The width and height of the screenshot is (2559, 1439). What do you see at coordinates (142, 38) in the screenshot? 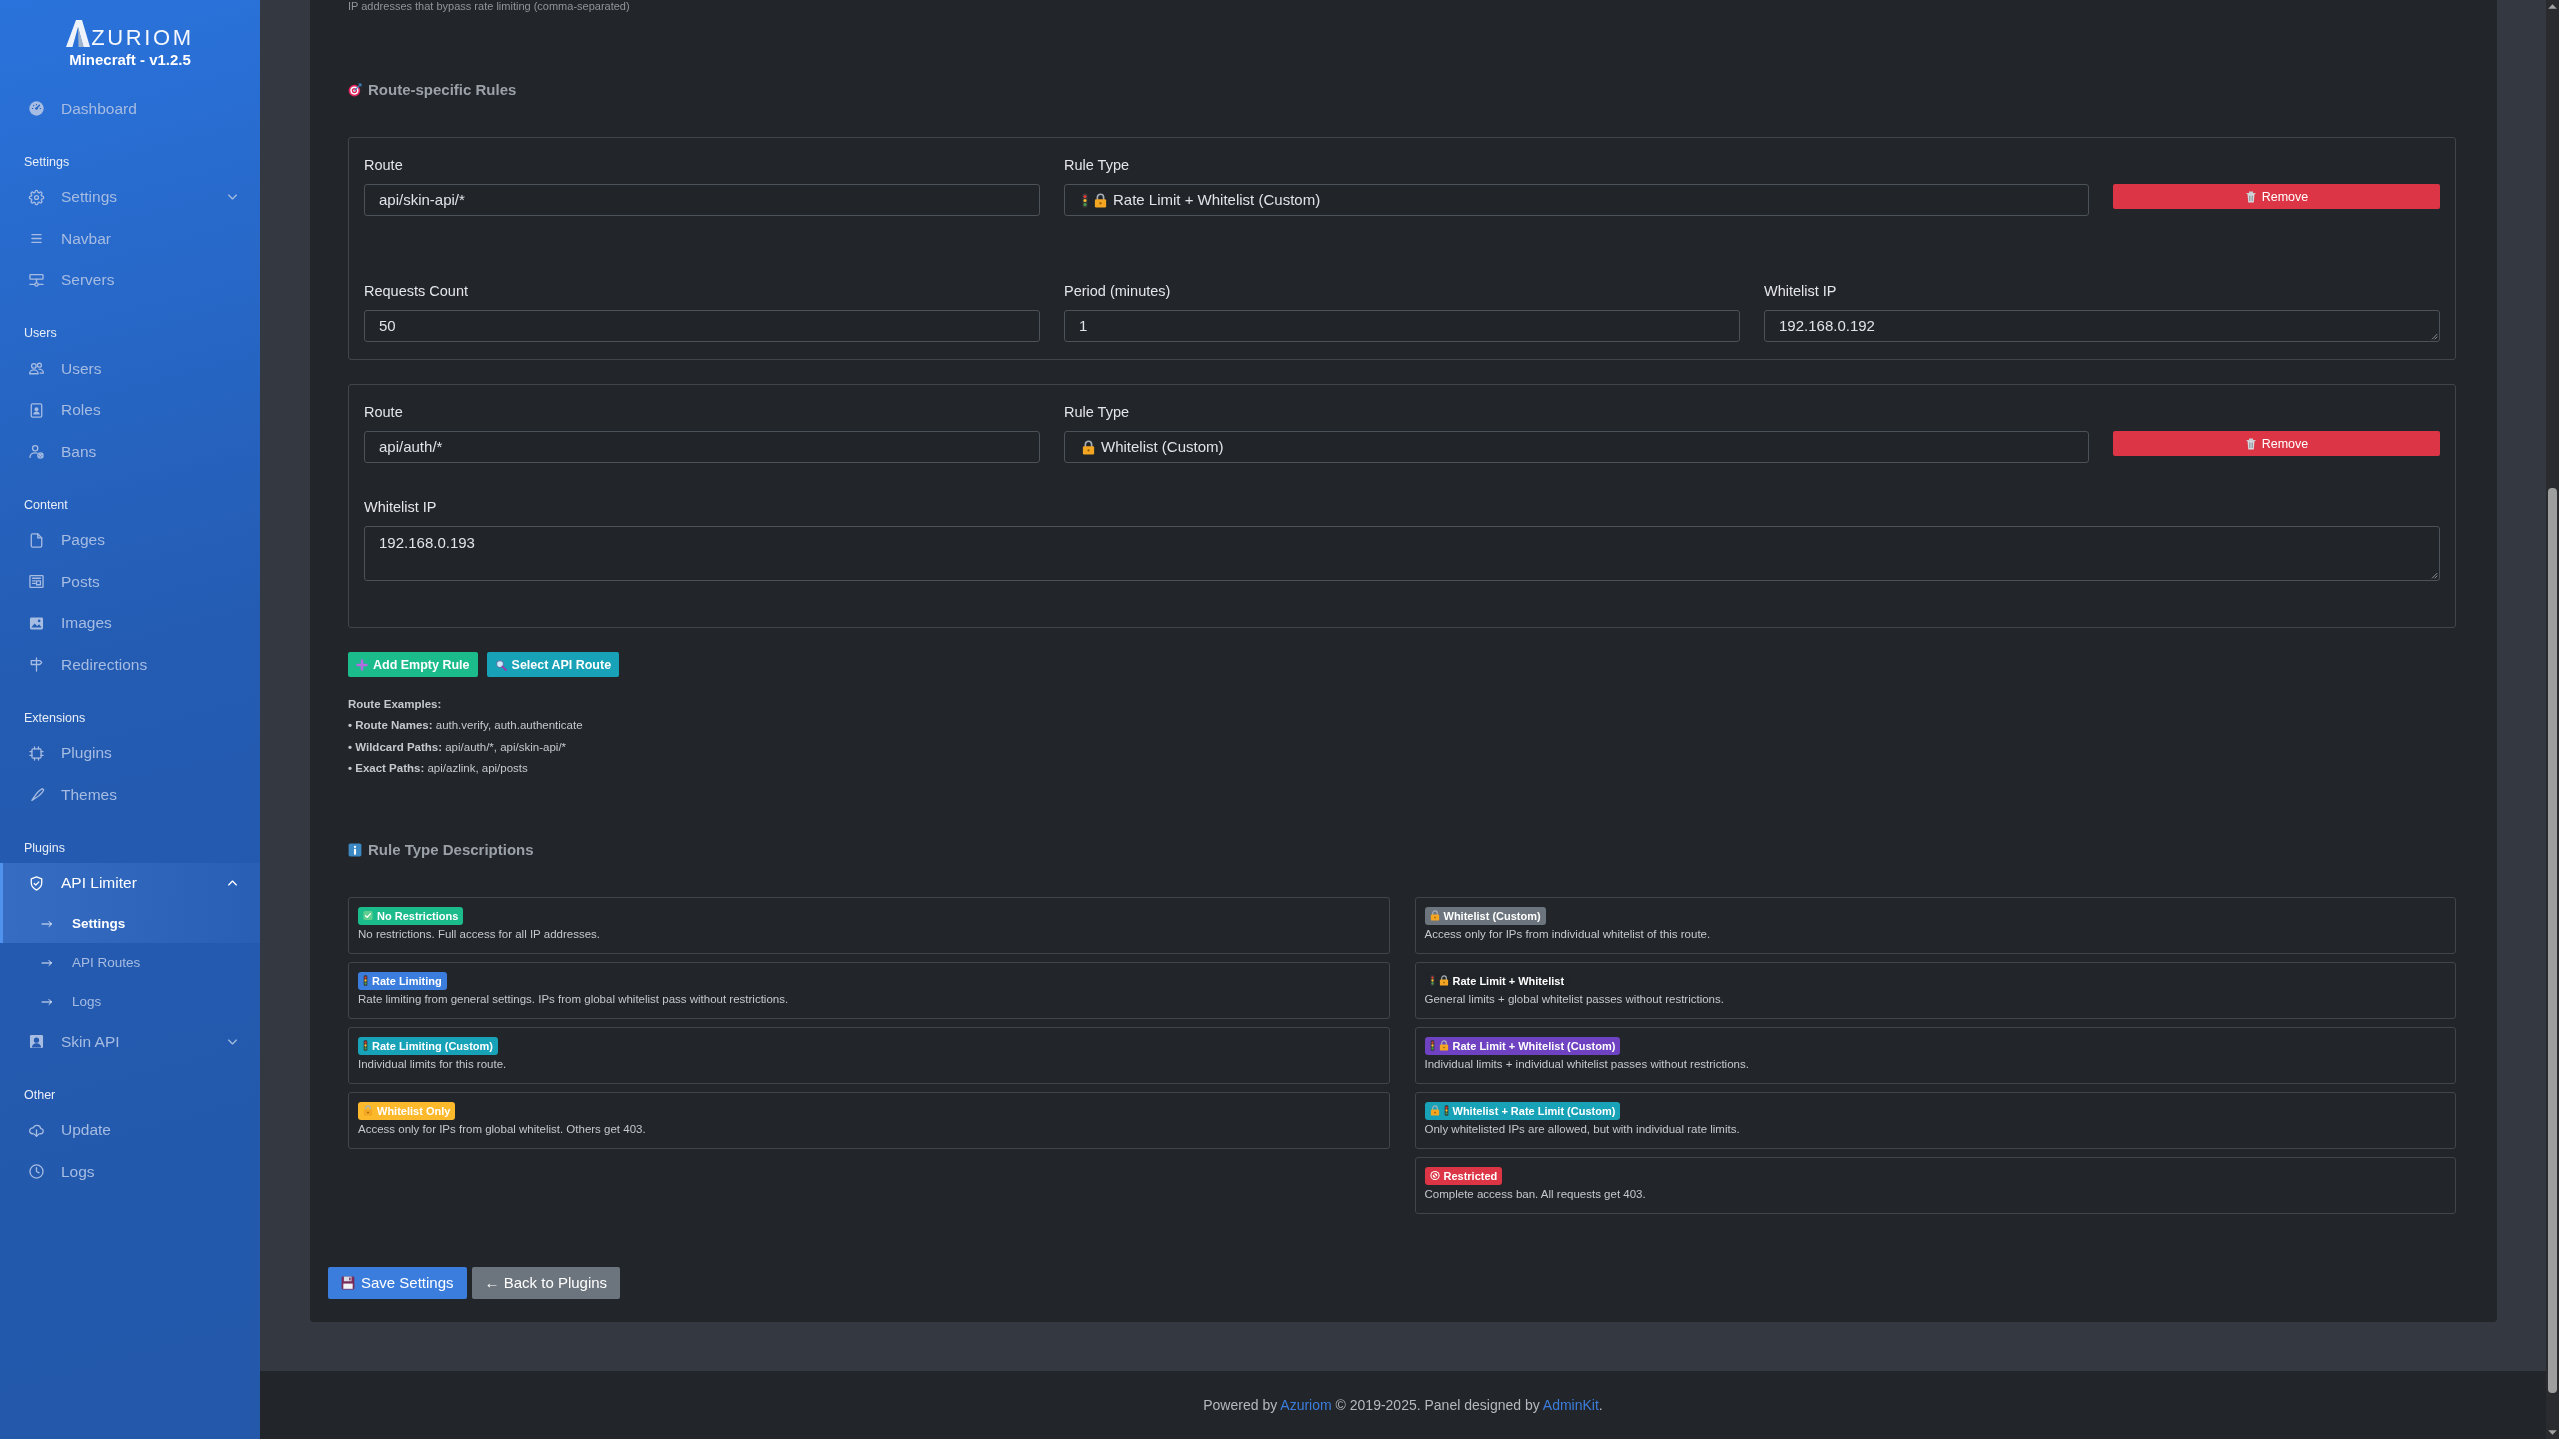
I see `logo-text: ZURIOM` at bounding box center [142, 38].